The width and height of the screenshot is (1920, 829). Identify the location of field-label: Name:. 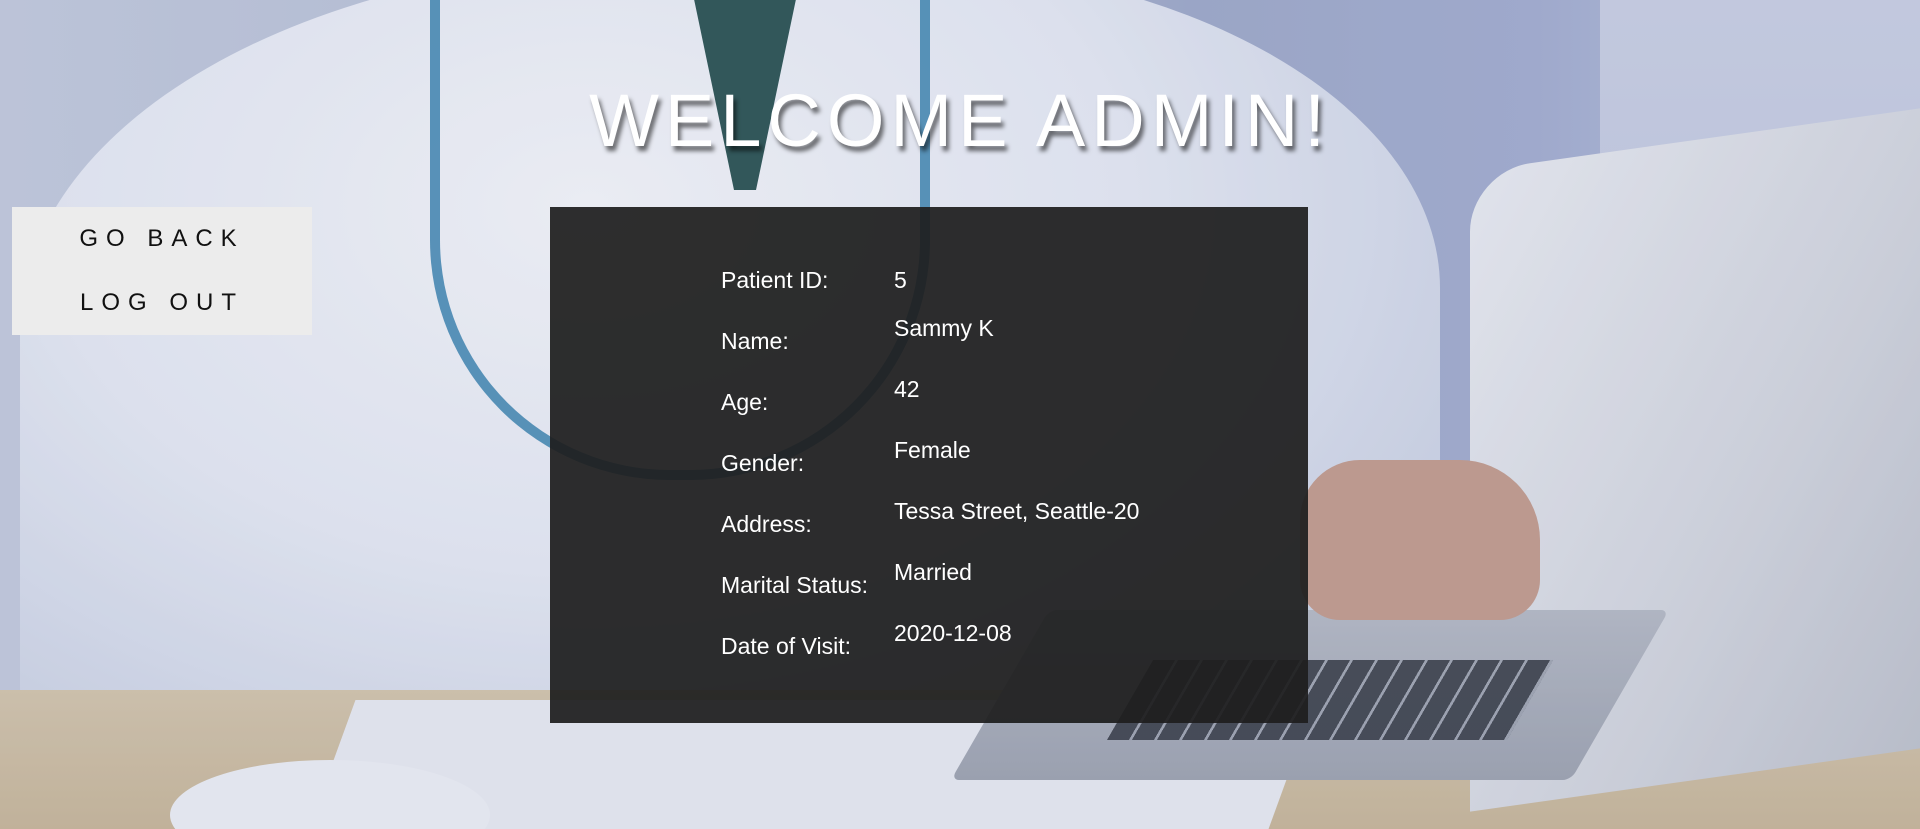
(755, 341).